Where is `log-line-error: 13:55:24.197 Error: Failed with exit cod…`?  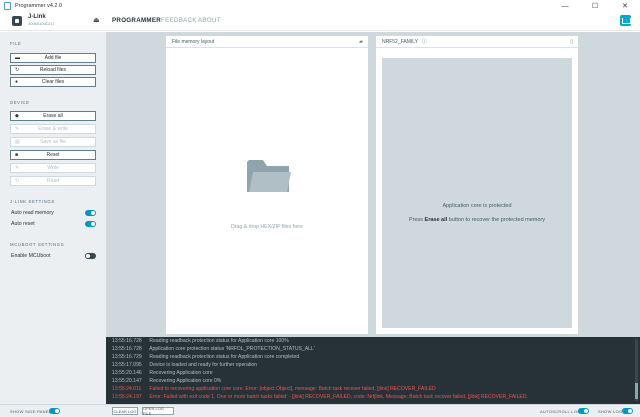
log-line-error: 13:55:24.197 Error: Failed with exit cod… is located at coordinates (320, 397).